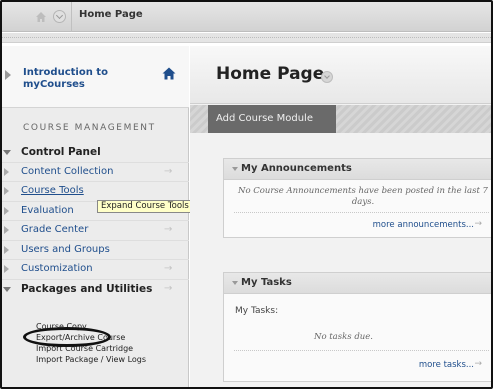  I want to click on menu-item-label: Users and Groups, so click(65, 249).